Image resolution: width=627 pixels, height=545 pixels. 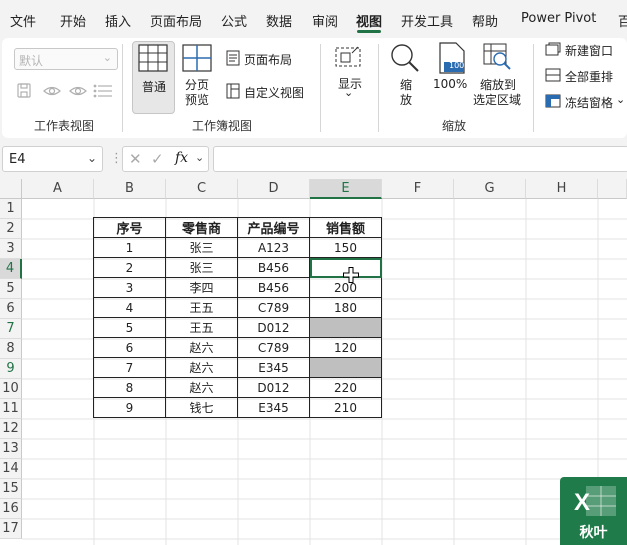 What do you see at coordinates (589, 76) in the screenshot?
I see `arrange-all-button: 全部重排` at bounding box center [589, 76].